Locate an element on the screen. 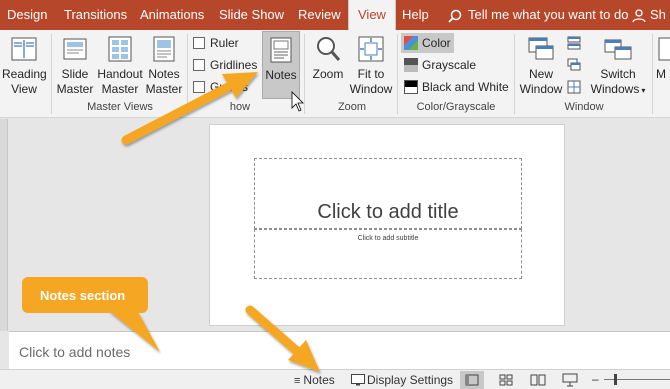 This screenshot has width=670, height=389. callout-tail is located at coordinates (134, 331).